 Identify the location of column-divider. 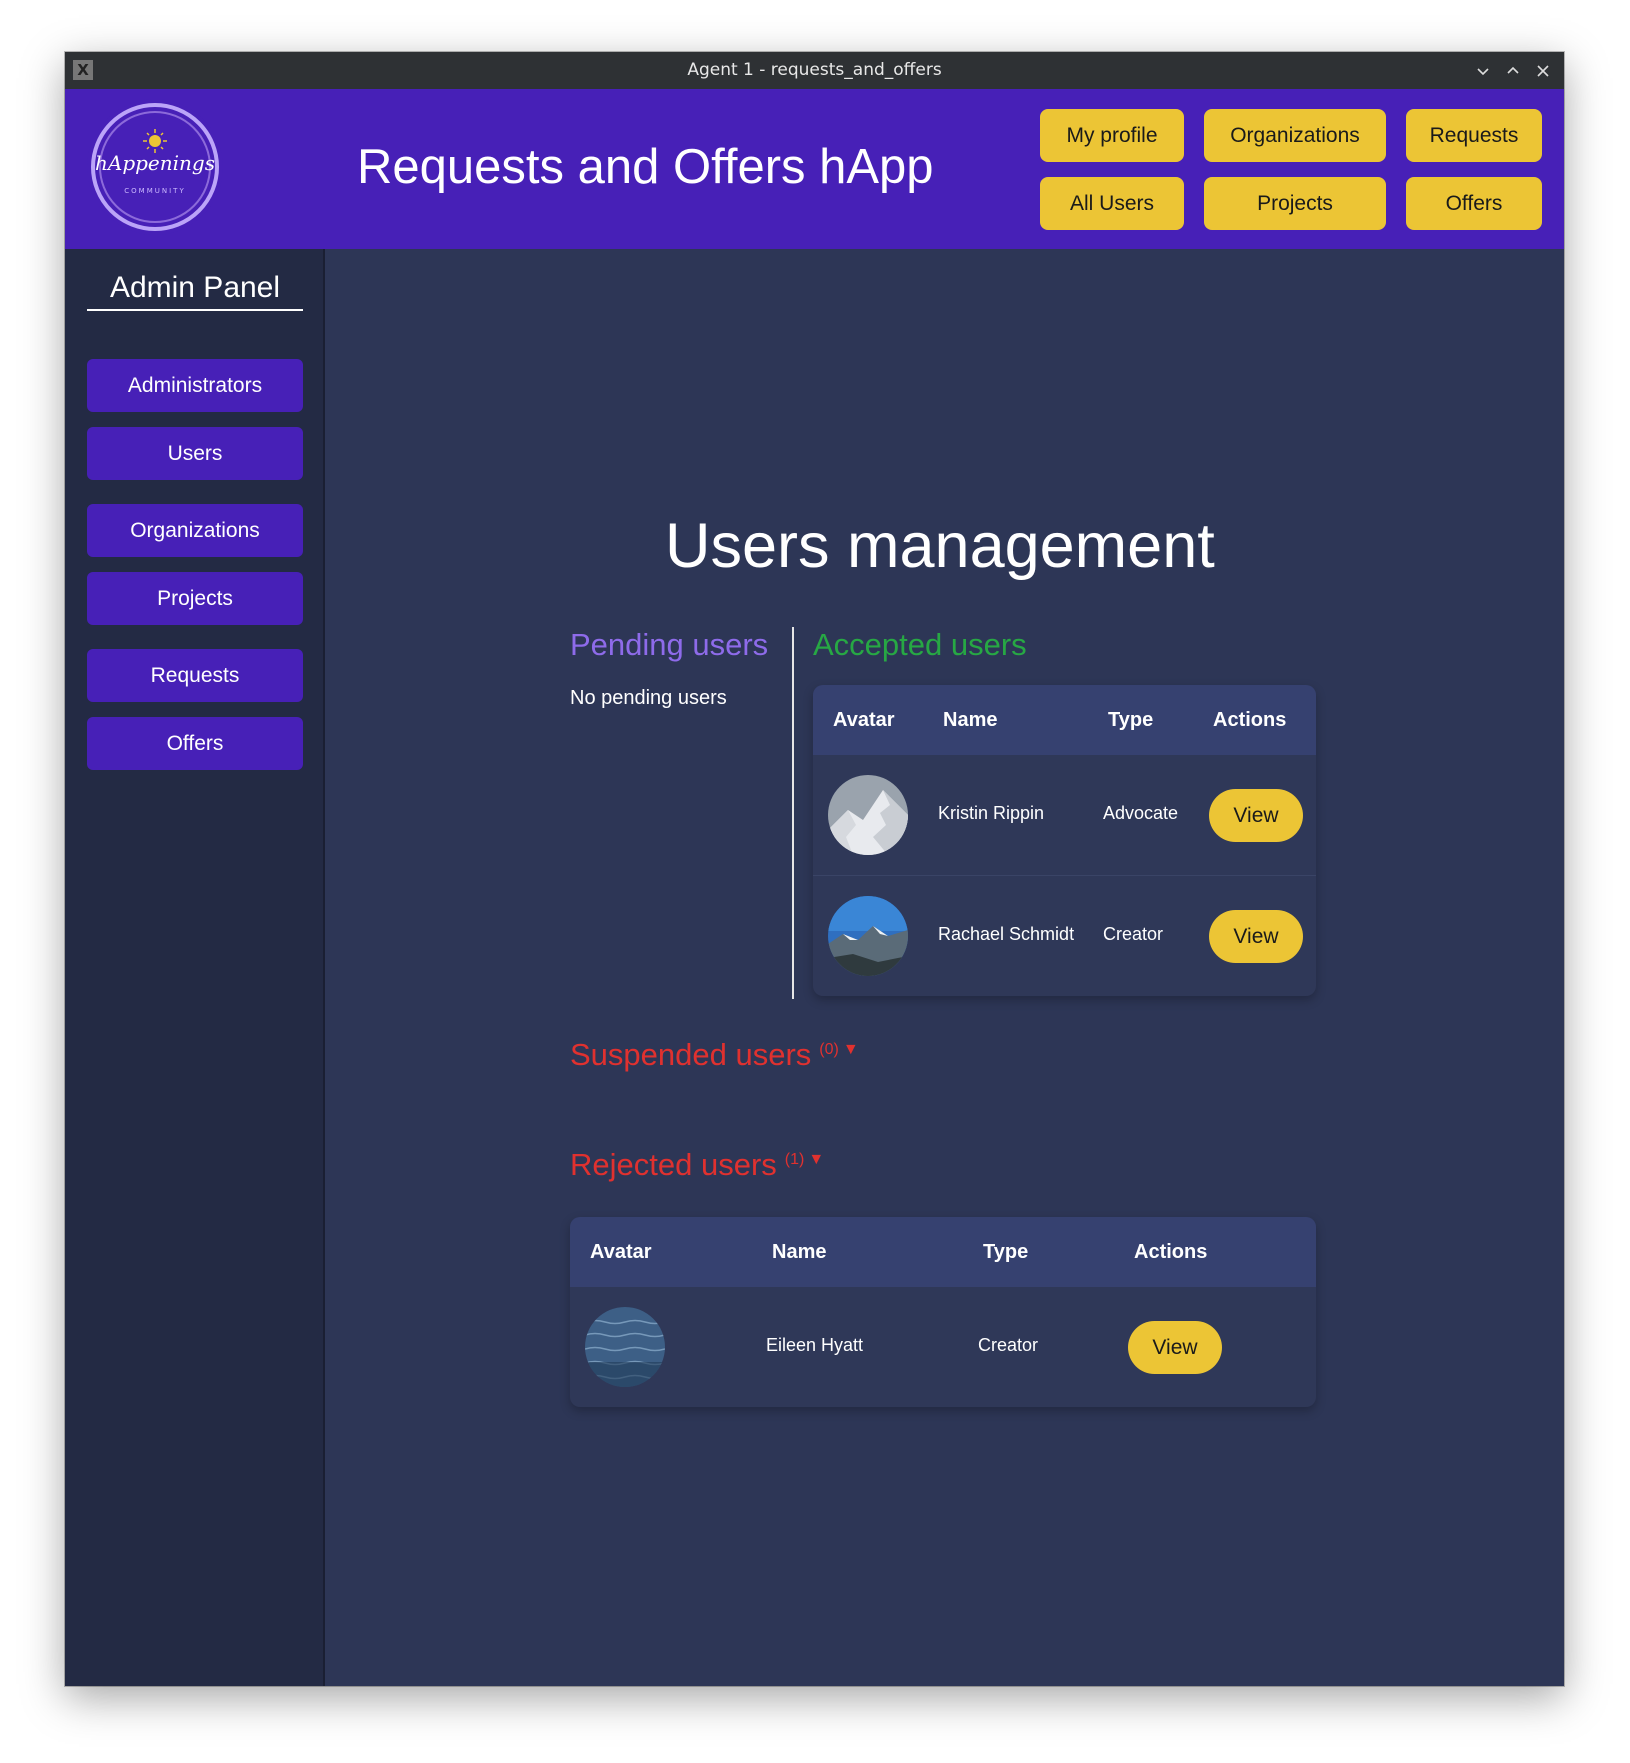
(793, 813).